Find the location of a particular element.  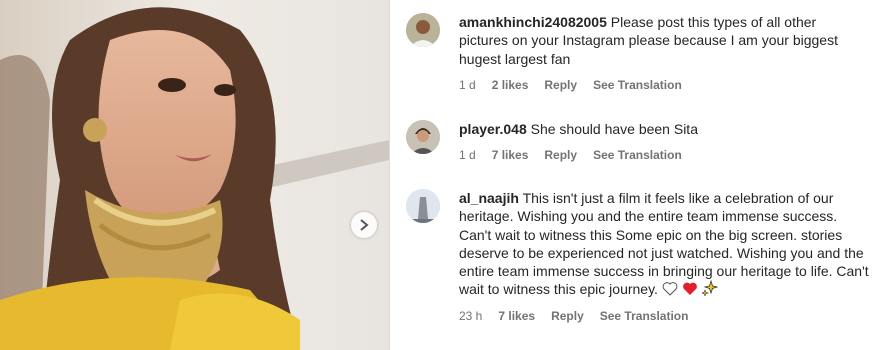

chevron-right-icon is located at coordinates (364, 225).